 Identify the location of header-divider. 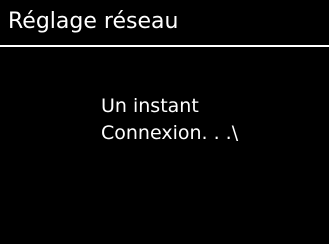
(164, 46).